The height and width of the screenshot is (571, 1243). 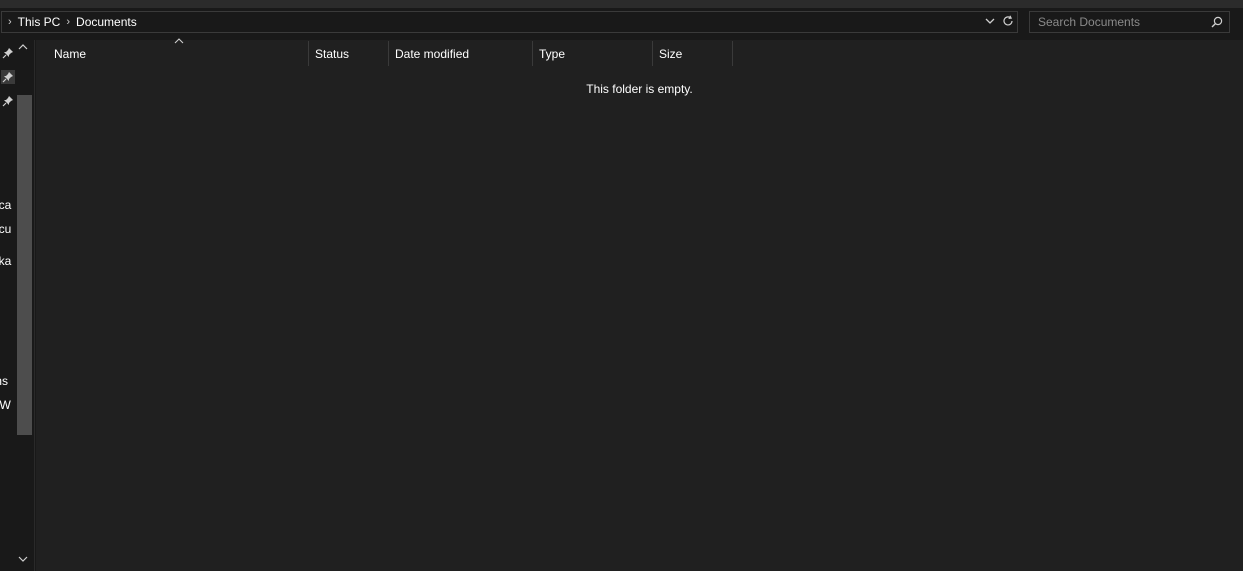 I want to click on column-header-label: Date modified, so click(x=432, y=53).